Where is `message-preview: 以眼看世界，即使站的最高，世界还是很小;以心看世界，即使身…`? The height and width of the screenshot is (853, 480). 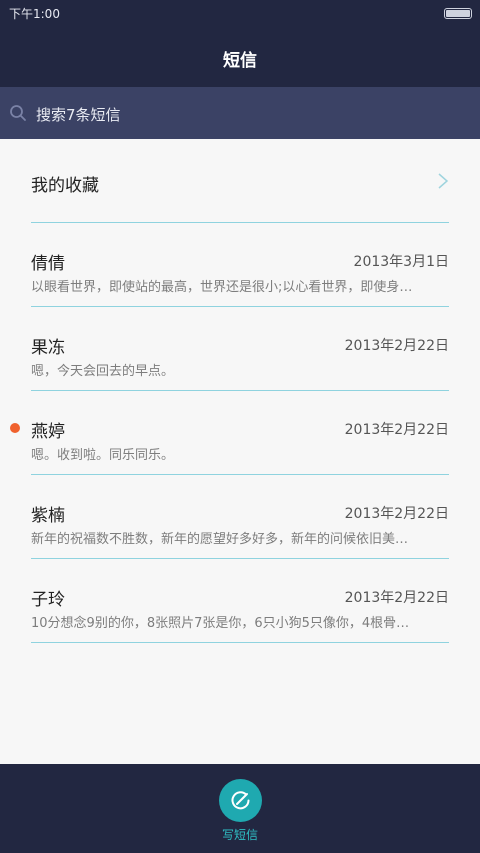 message-preview: 以眼看世界，即使站的最高，世界还是很小;以心看世界，即使身… is located at coordinates (222, 287).